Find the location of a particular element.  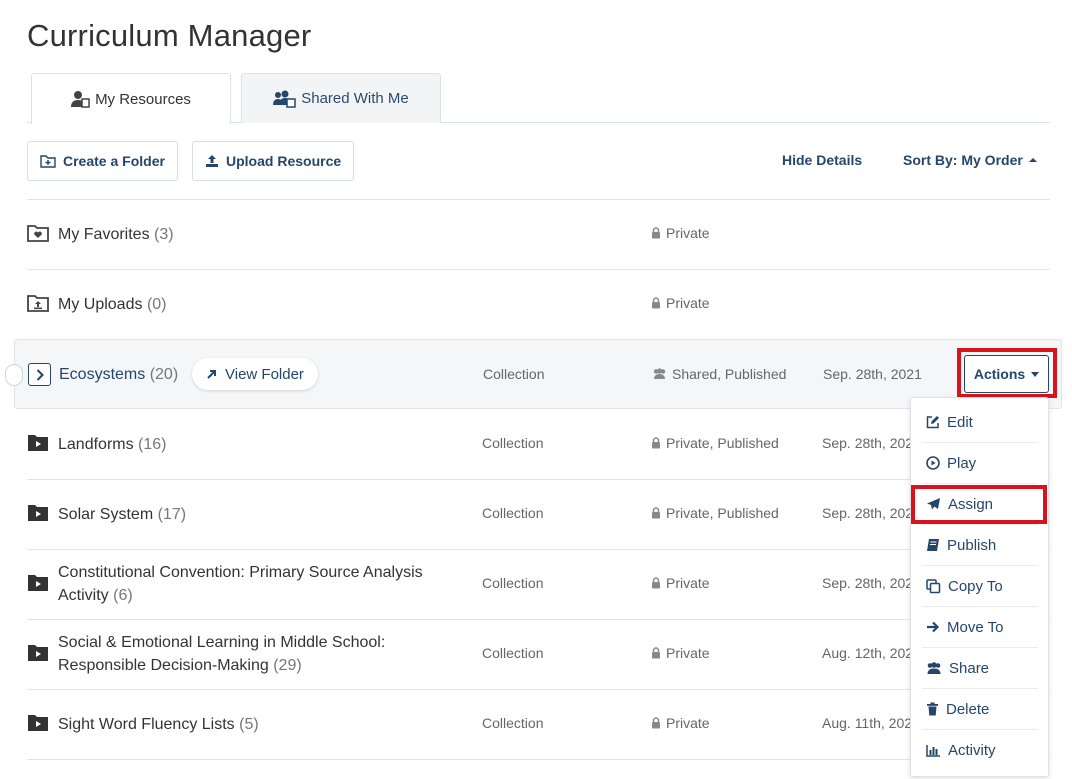

create-folder-button: Create a Folder is located at coordinates (102, 161).